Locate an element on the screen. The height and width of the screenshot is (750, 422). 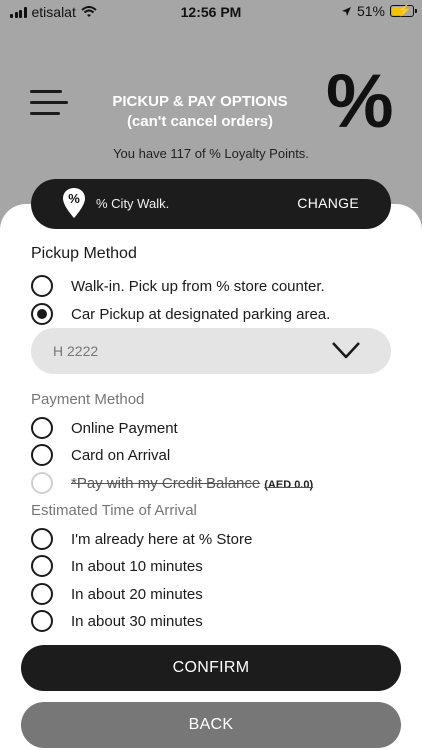
car-plate-select: H 2222 is located at coordinates (211, 351).